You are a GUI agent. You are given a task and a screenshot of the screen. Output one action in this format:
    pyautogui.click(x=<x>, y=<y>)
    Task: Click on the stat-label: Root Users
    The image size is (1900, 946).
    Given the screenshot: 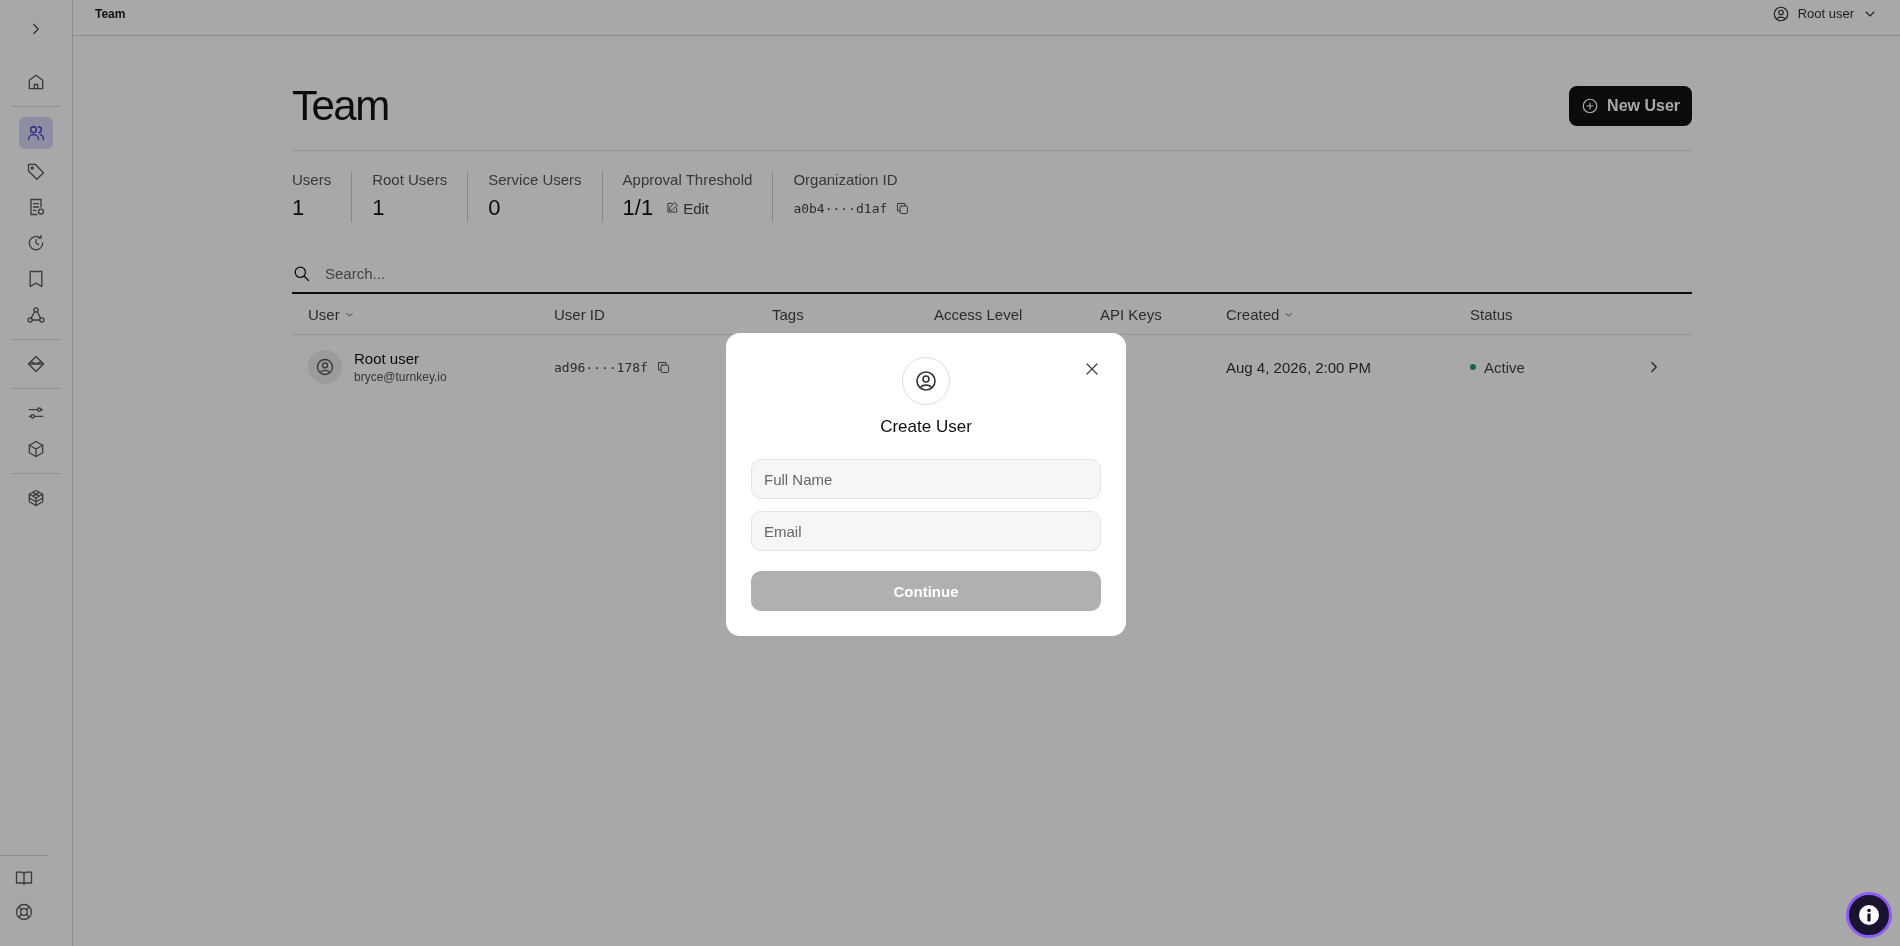 What is the action you would take?
    pyautogui.click(x=410, y=179)
    